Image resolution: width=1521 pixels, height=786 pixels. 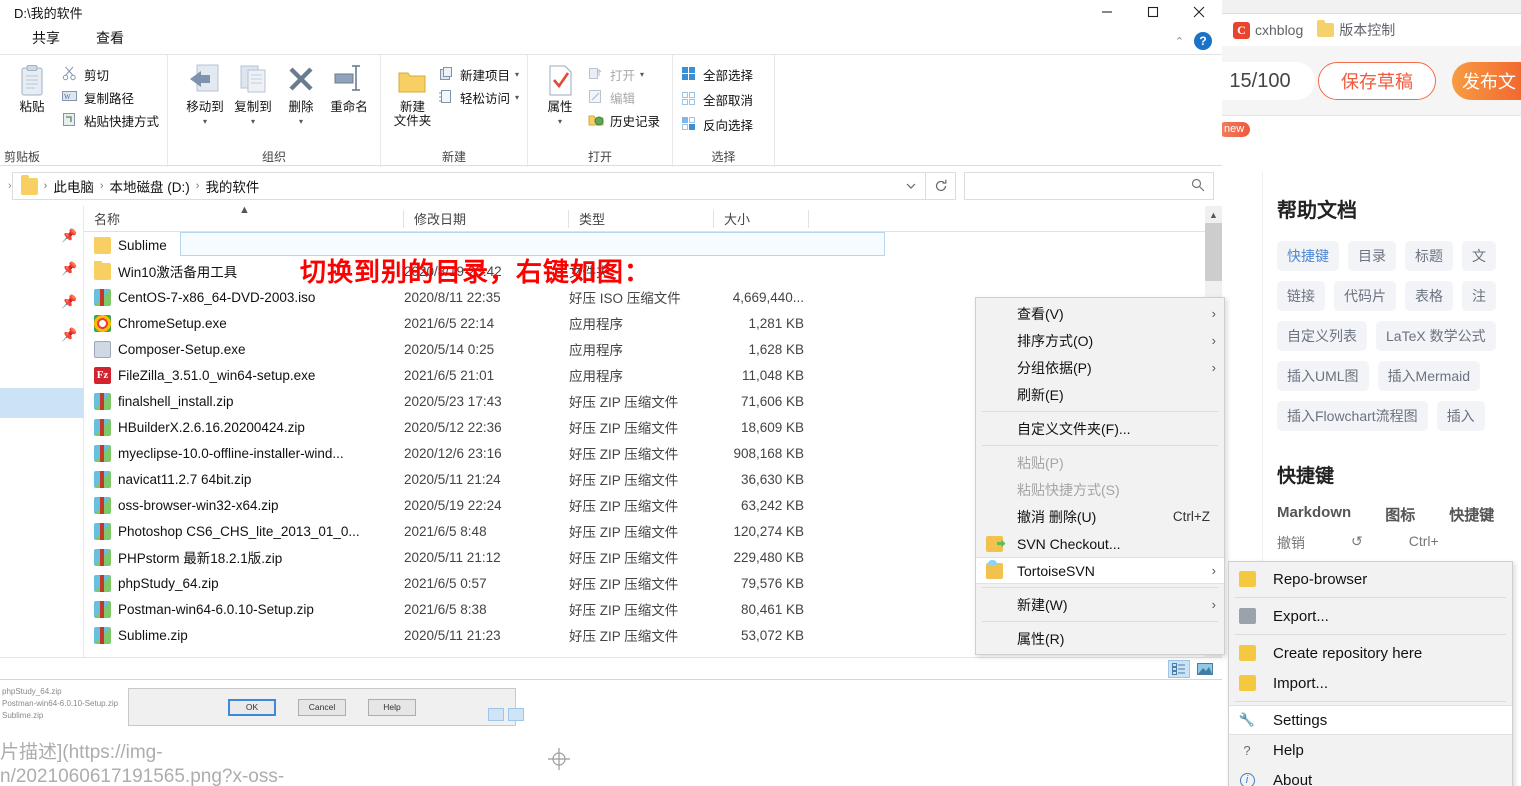 What do you see at coordinates (1056, 570) in the screenshot?
I see `menu-item-label: TortoiseSVN` at bounding box center [1056, 570].